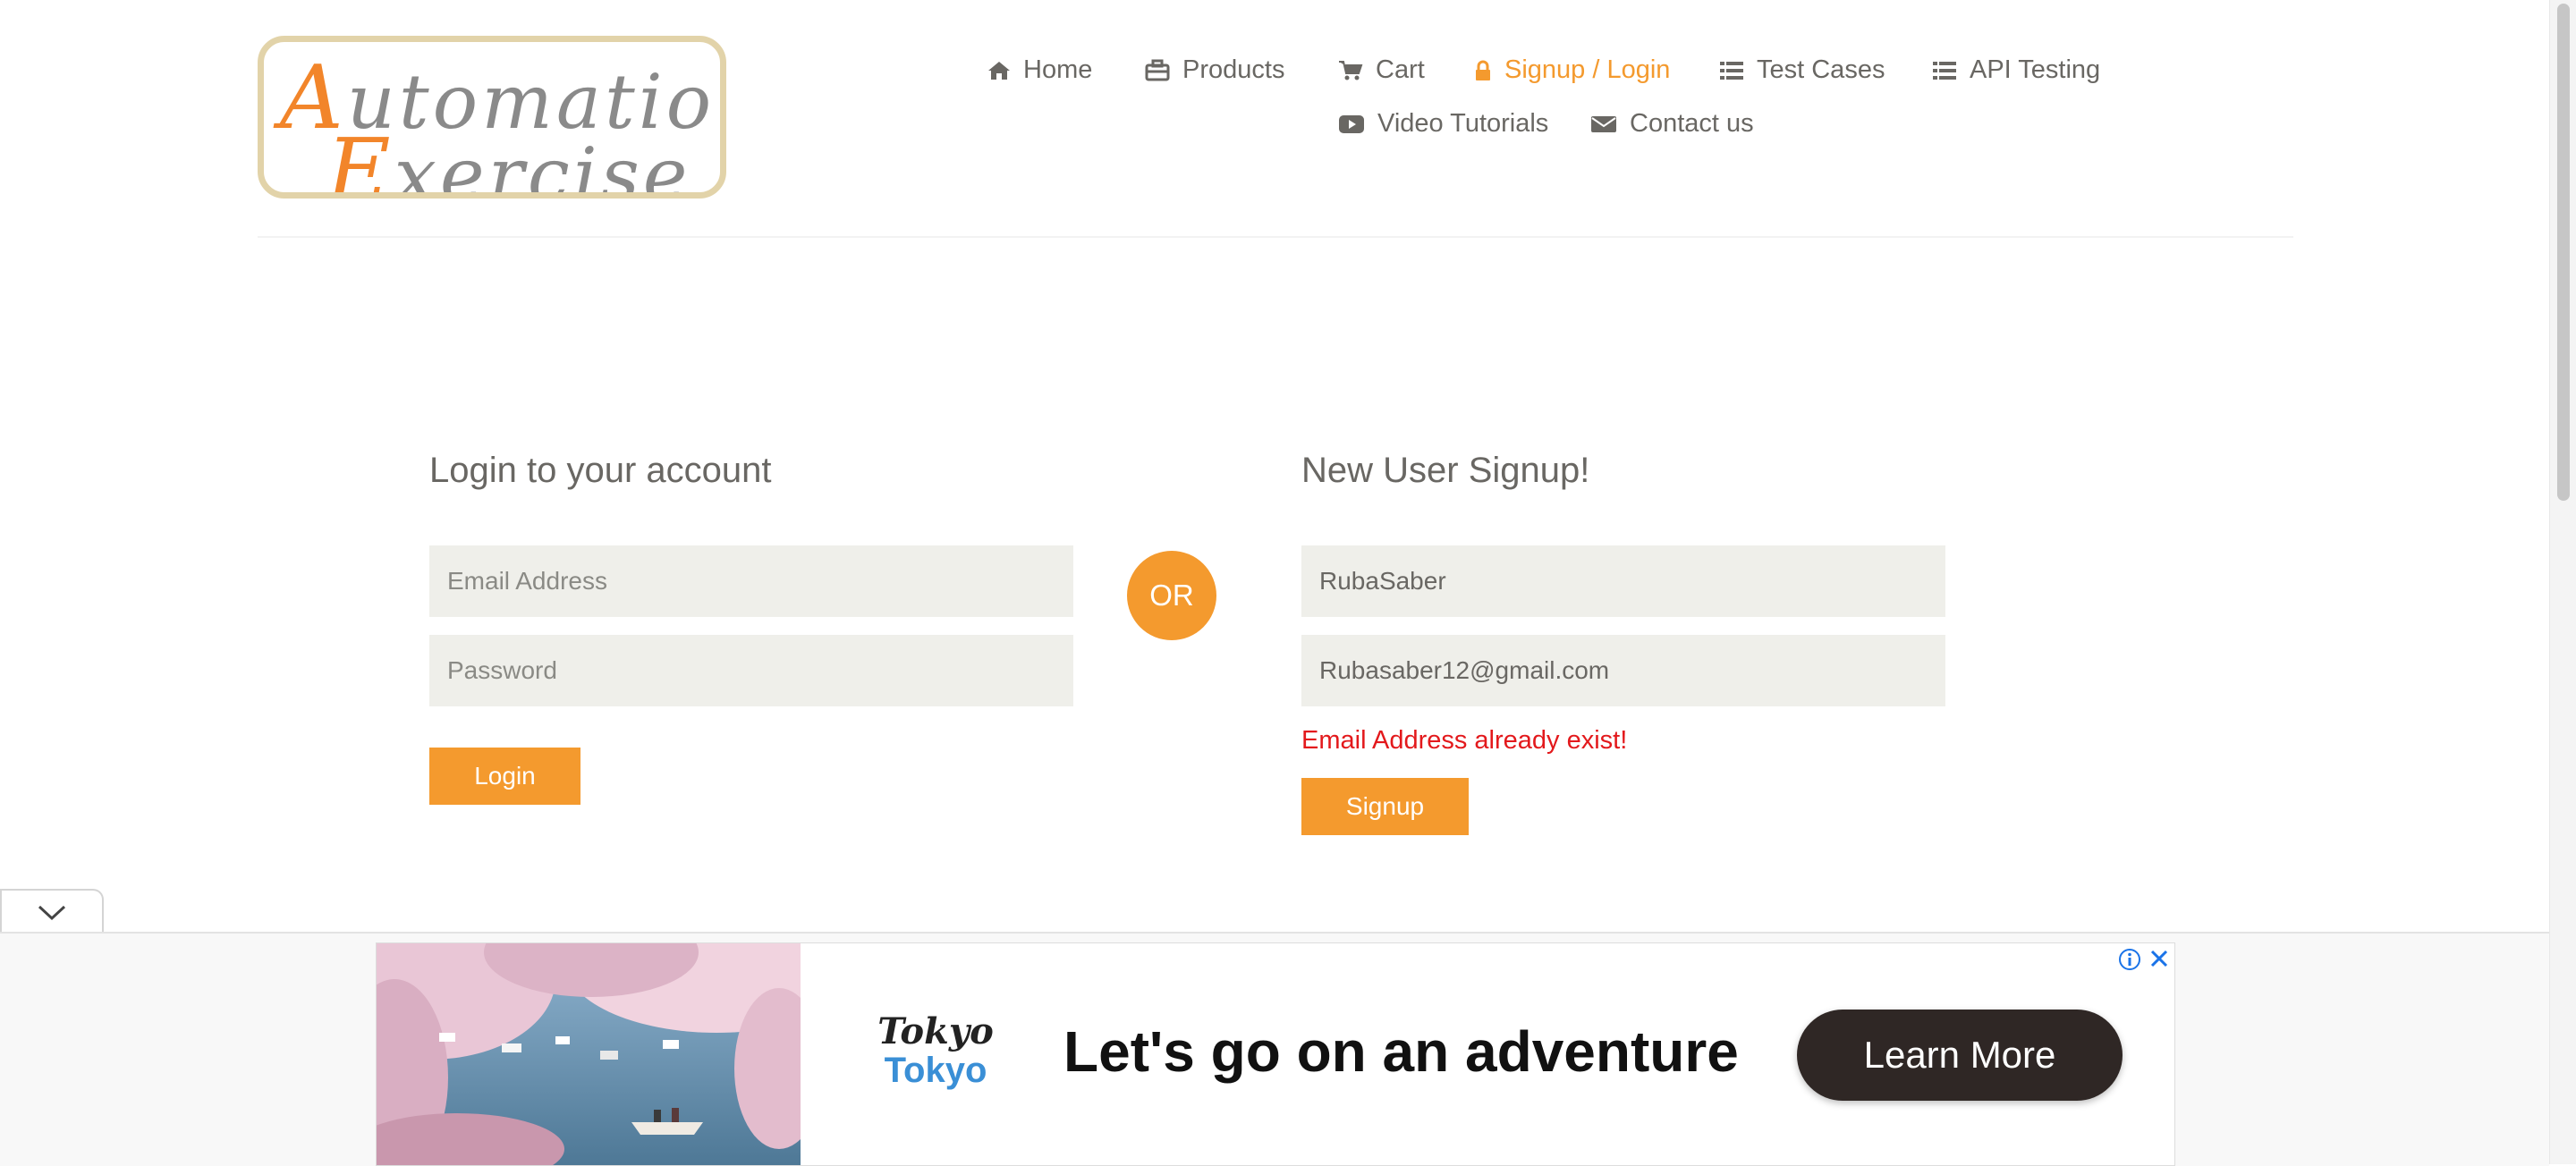  Describe the element at coordinates (504, 776) in the screenshot. I see `login-button: Login` at that location.